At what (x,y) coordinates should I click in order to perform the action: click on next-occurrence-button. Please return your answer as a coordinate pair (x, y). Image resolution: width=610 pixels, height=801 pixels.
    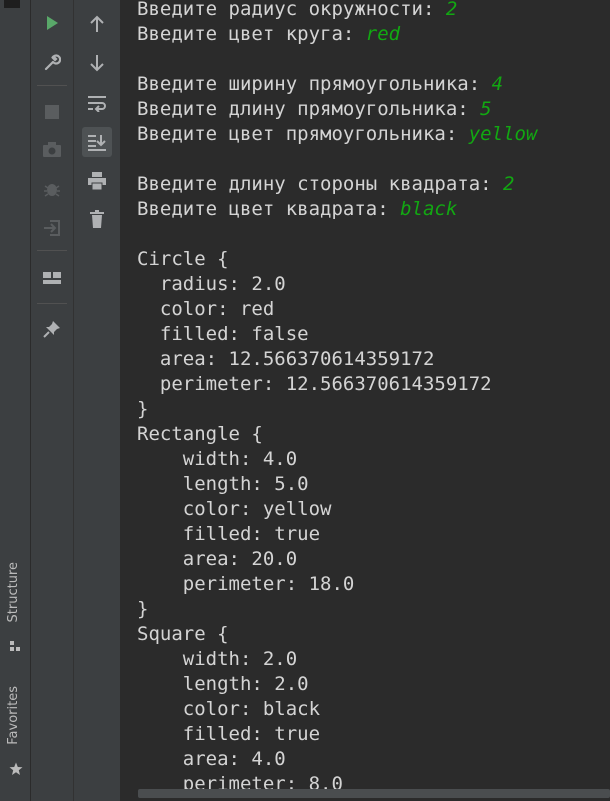
    Looking at the image, I should click on (97, 63).